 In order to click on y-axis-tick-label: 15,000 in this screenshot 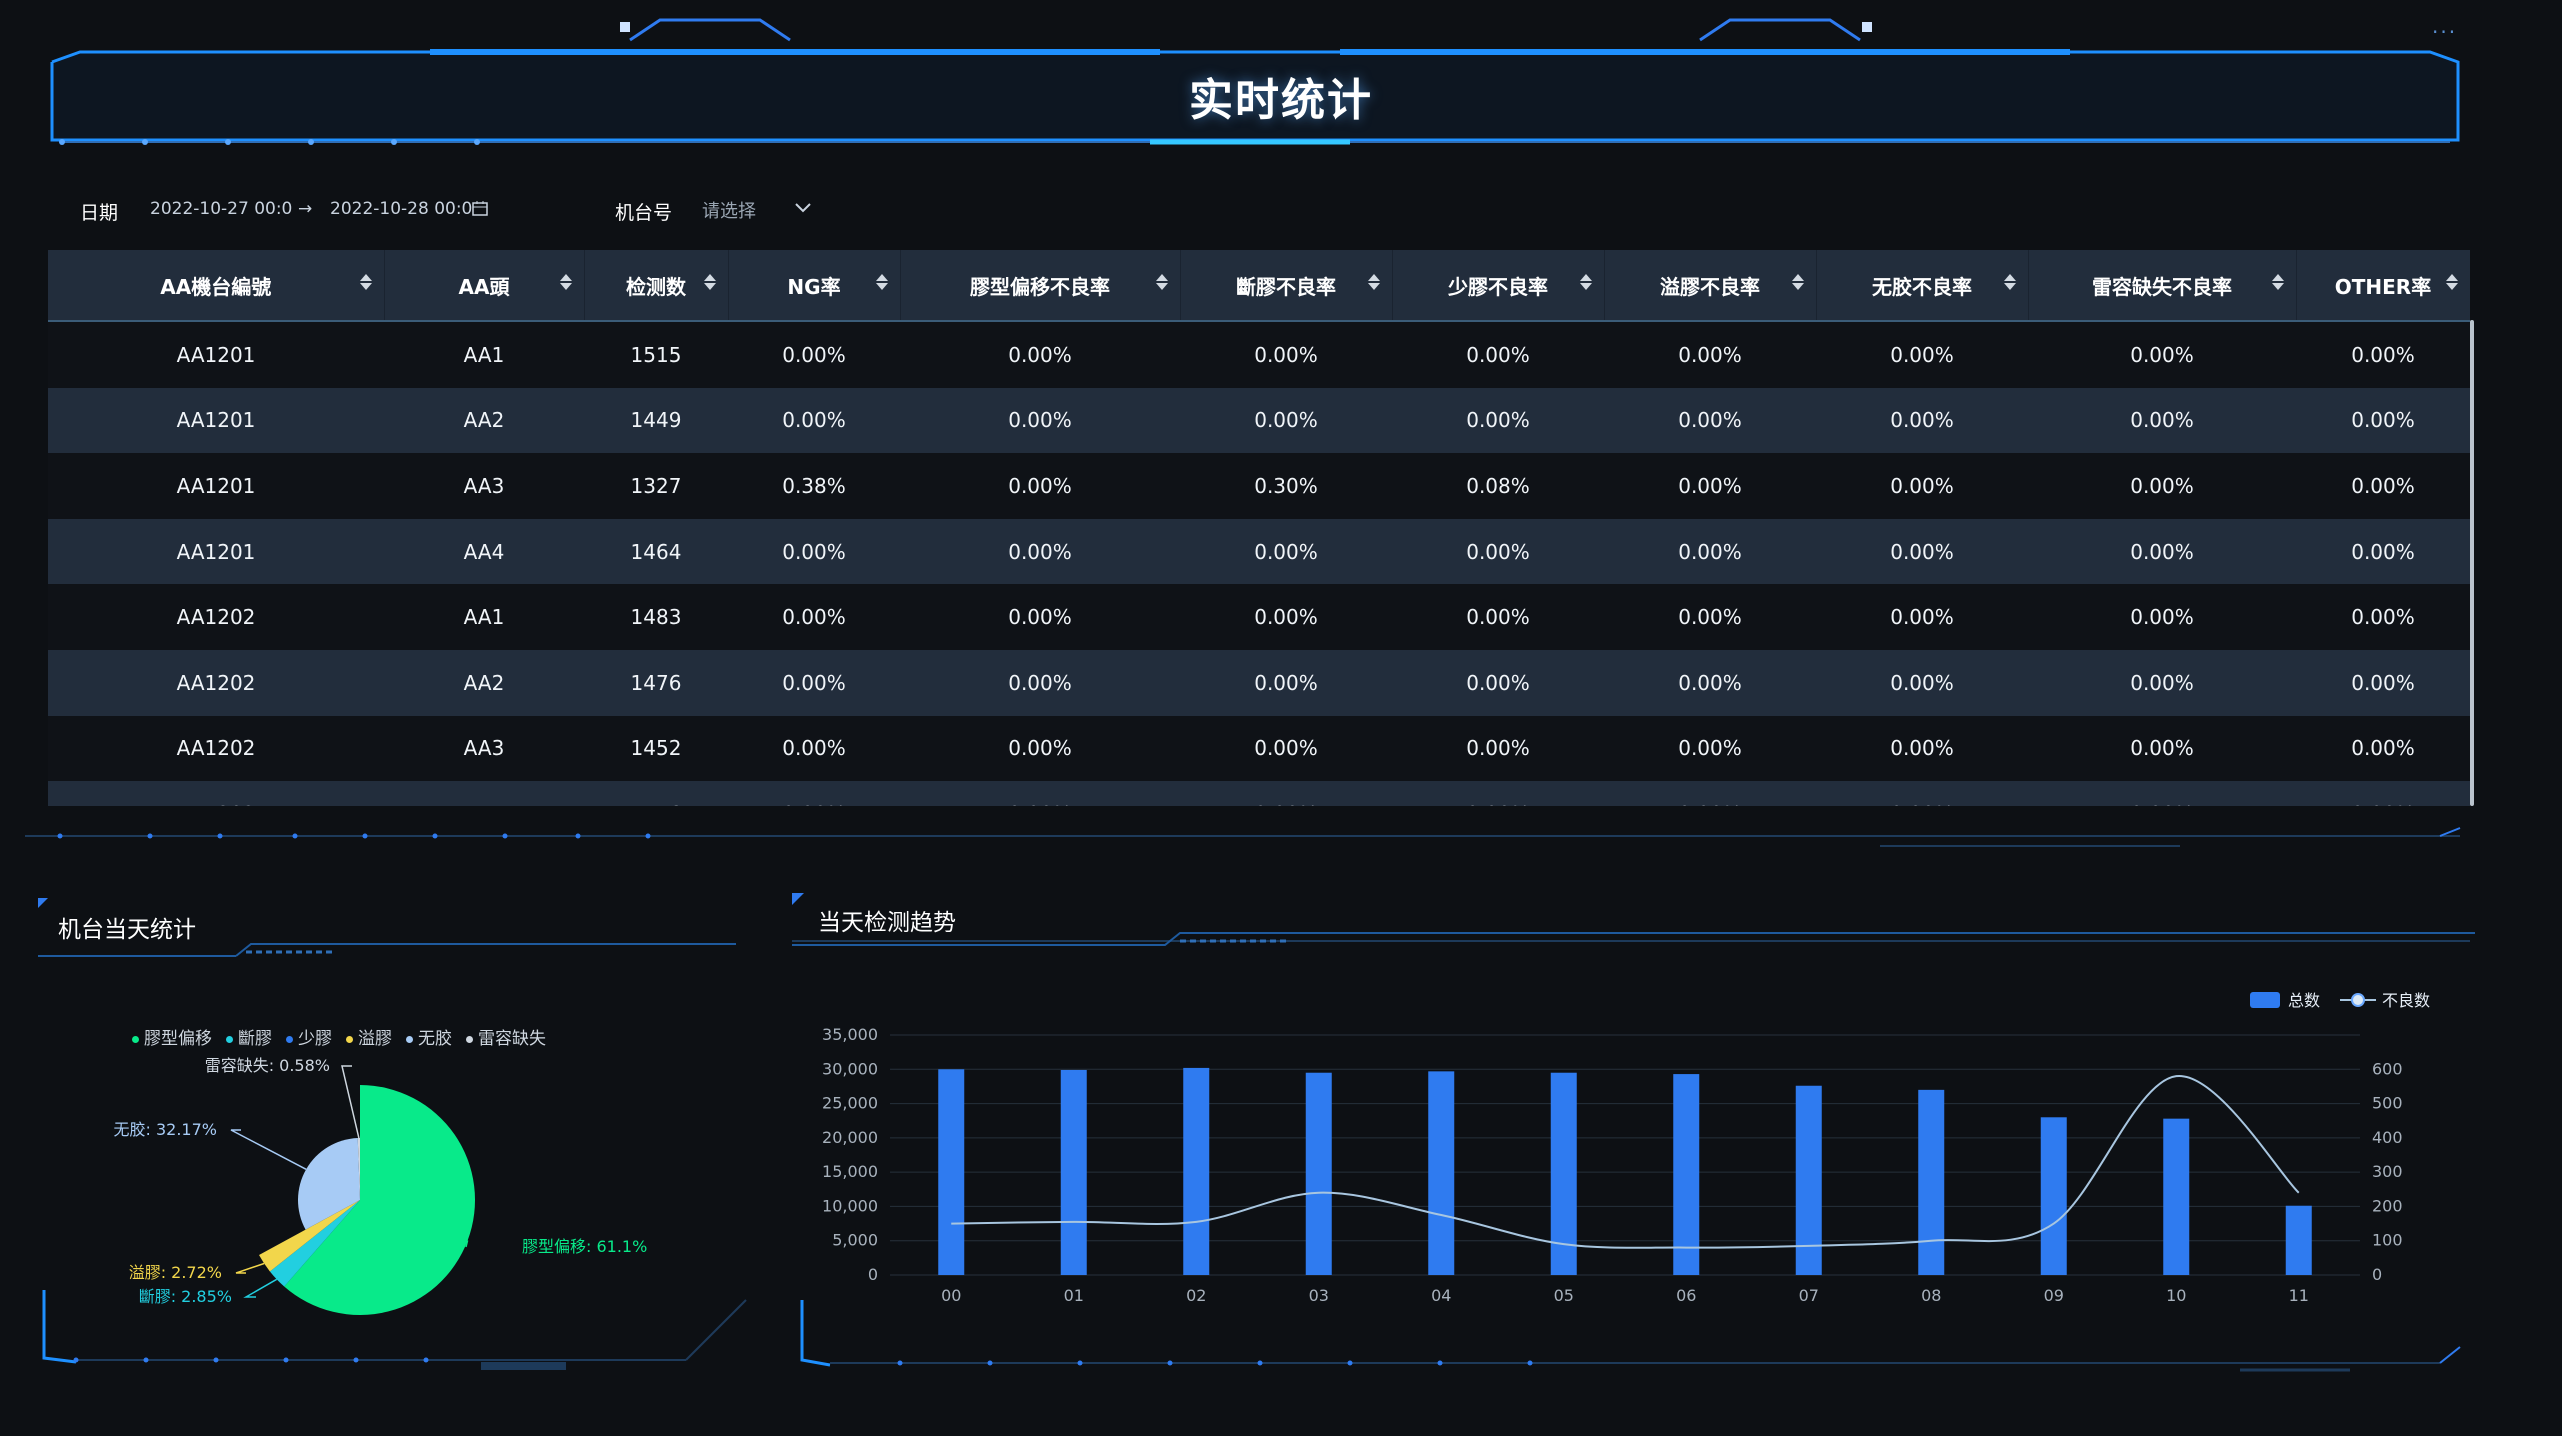, I will do `click(850, 1171)`.